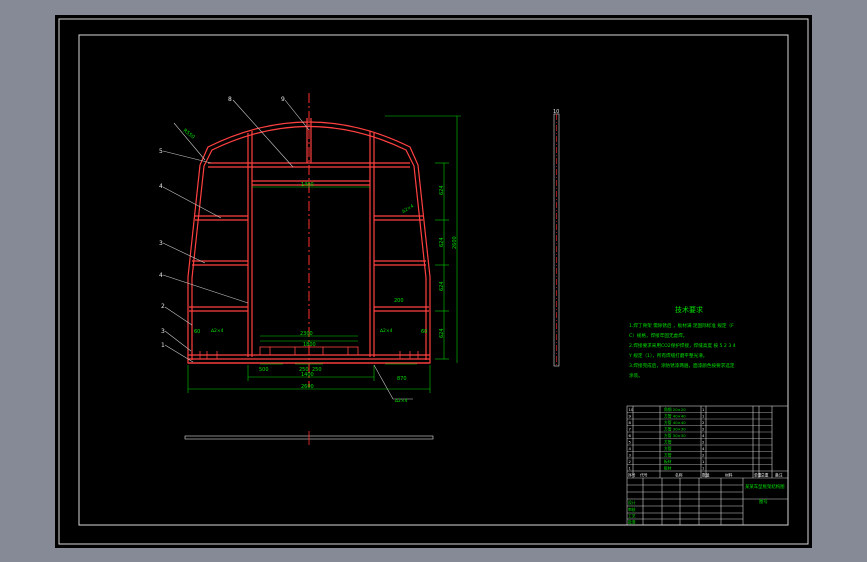 The width and height of the screenshot is (867, 562). Describe the element at coordinates (630, 435) in the screenshot. I see `svg-text: 6` at that location.